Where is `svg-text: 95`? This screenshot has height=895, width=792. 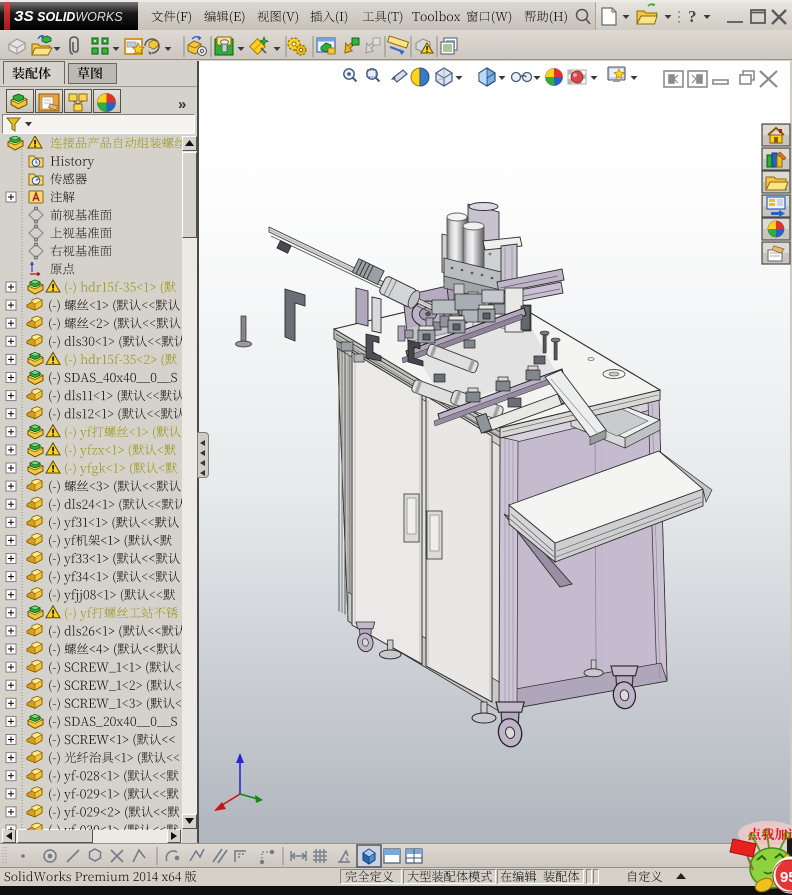 svg-text: 95 is located at coordinates (786, 877).